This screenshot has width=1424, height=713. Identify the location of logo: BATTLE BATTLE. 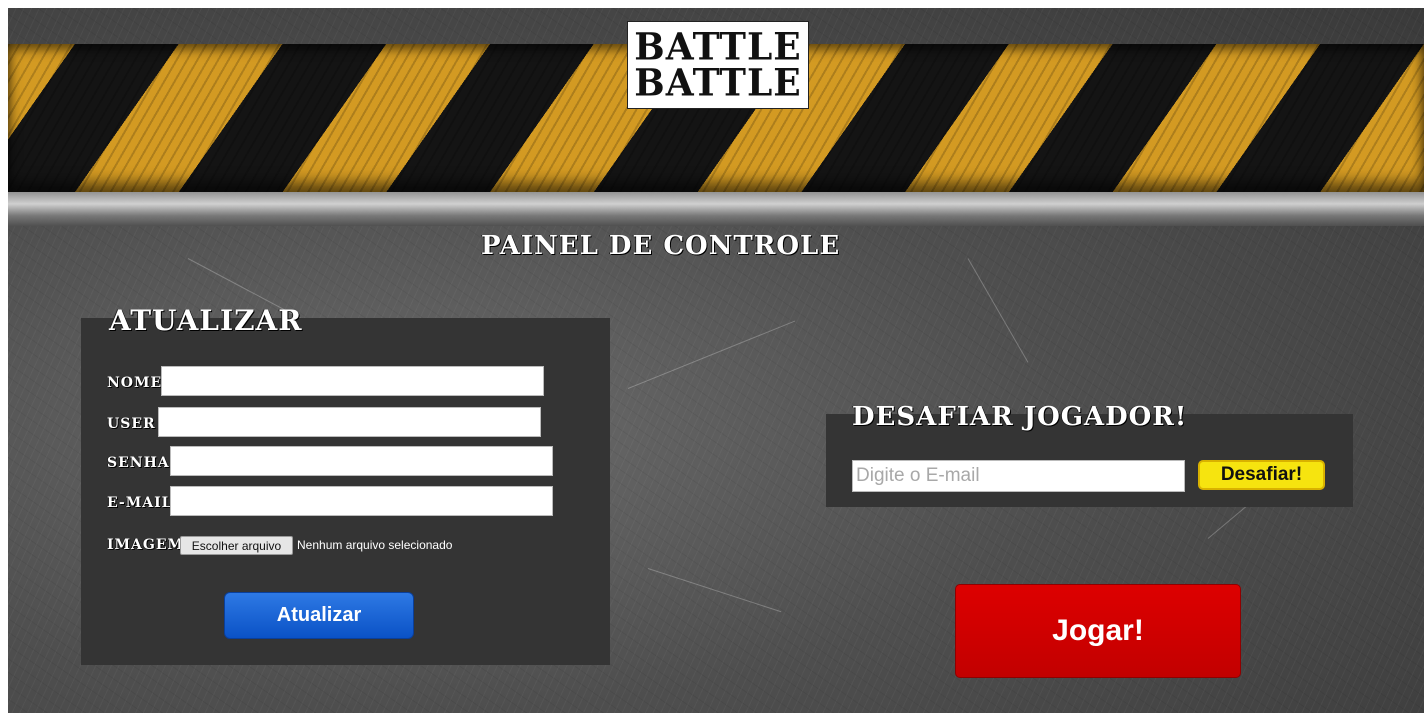
(718, 65).